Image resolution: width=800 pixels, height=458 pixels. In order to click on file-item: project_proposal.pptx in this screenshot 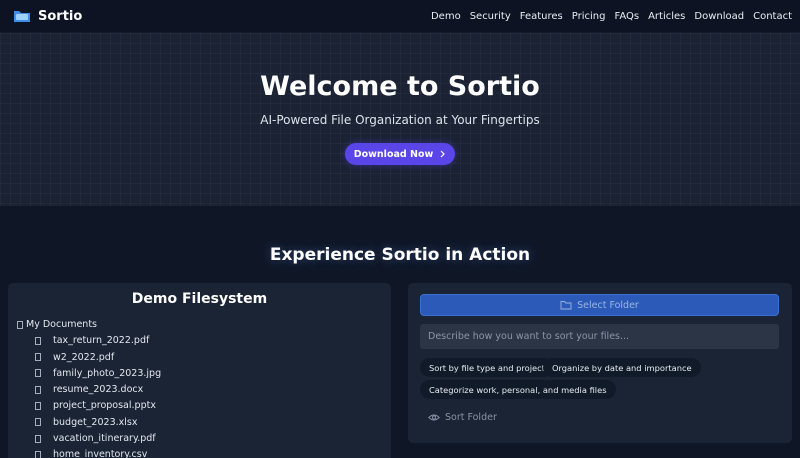, I will do `click(98, 405)`.